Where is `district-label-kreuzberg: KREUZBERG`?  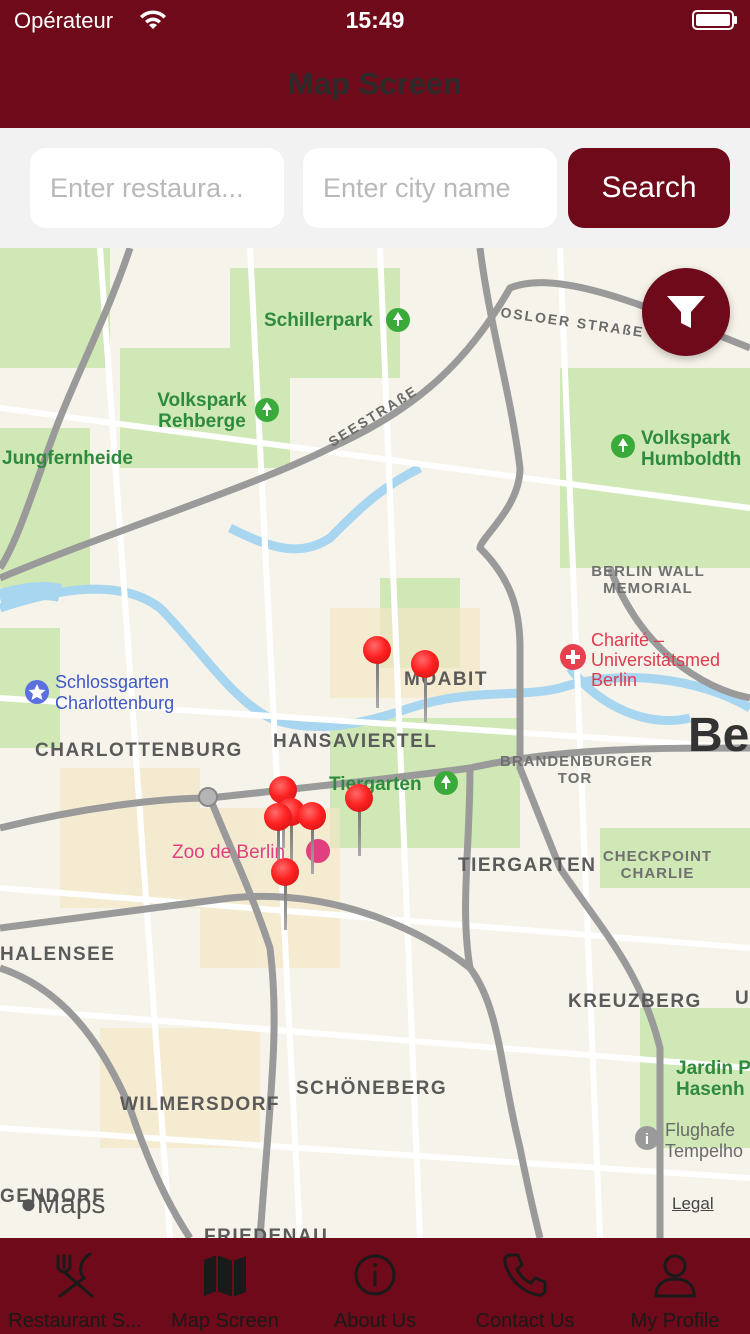
district-label-kreuzberg: KREUZBERG is located at coordinates (635, 1001).